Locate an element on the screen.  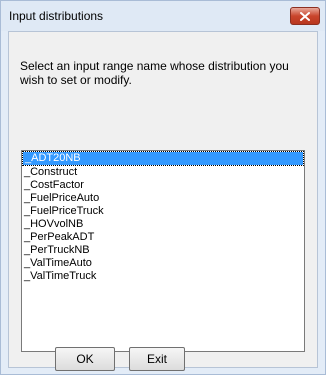
window-title: Input distributions is located at coordinates (56, 16).